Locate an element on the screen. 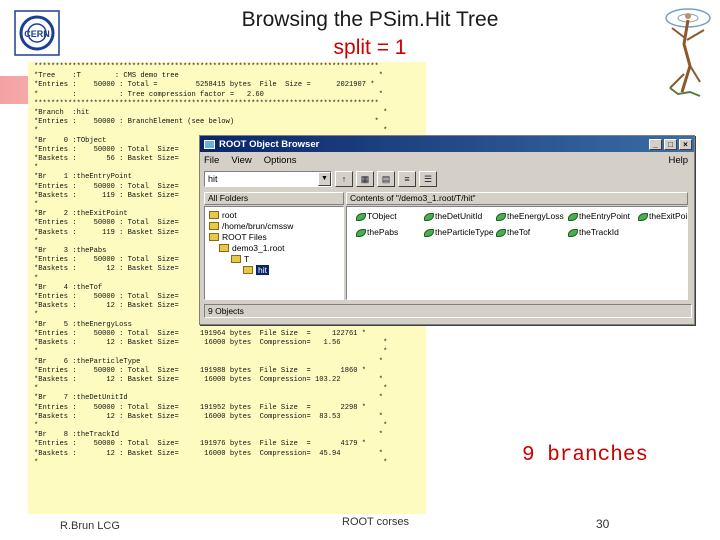 This screenshot has width=720, height=540. leaf-item: theDetUnitId is located at coordinates (452, 216).